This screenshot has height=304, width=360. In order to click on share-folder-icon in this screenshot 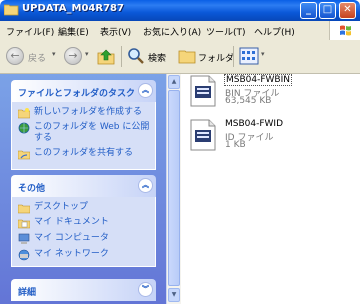, I will do `click(24, 155)`.